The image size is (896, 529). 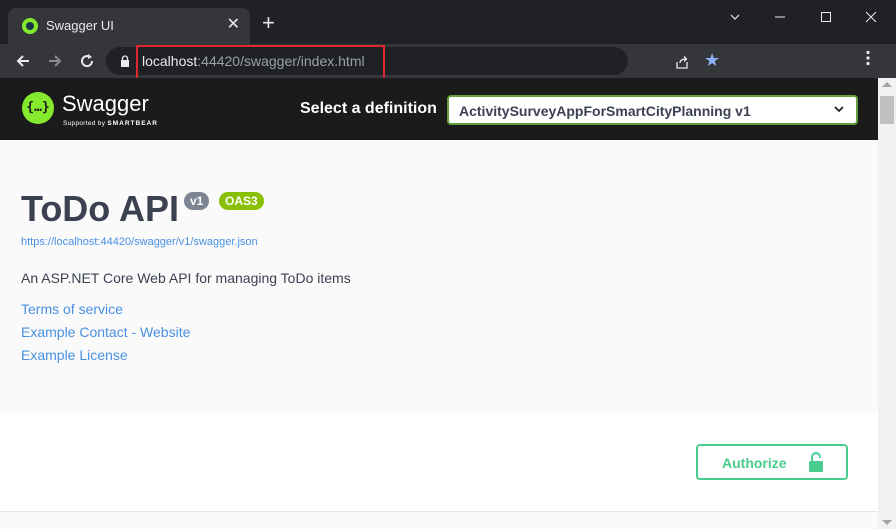 I want to click on scroll-up-arrow-icon, so click(x=887, y=84).